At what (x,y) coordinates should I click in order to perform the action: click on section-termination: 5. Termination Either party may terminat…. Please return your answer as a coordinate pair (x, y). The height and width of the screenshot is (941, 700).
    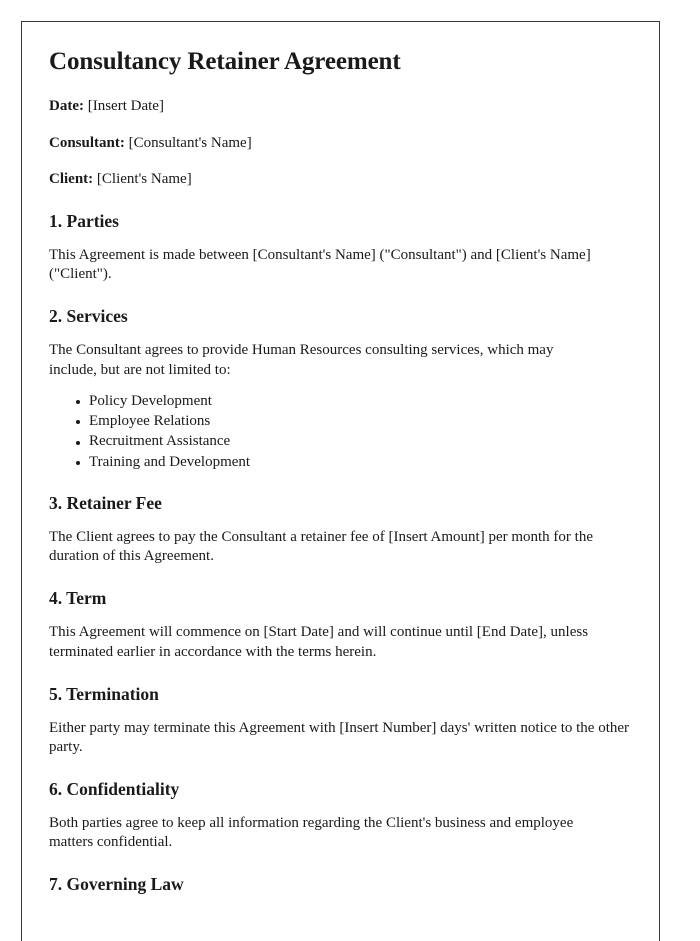
    Looking at the image, I should click on (340, 720).